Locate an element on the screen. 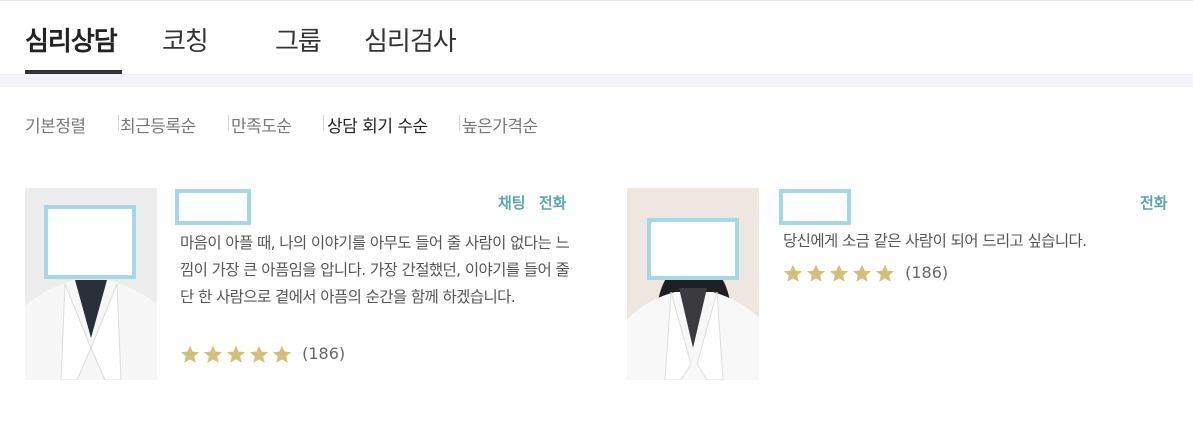 This screenshot has width=1193, height=432. consult-methods: 전화 is located at coordinates (1154, 202).